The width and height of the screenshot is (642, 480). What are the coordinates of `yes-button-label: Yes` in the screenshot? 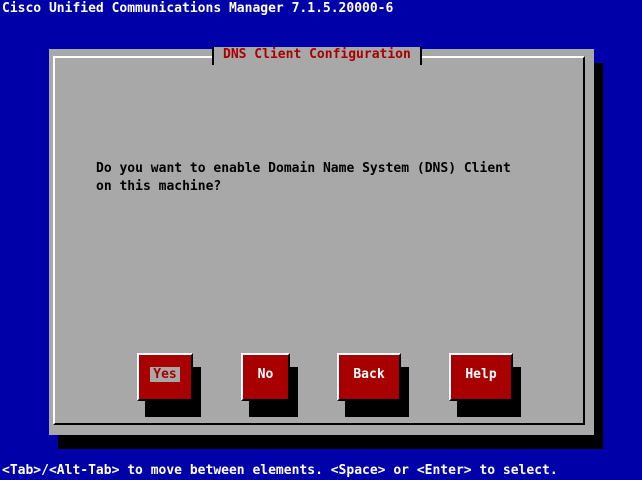 It's located at (165, 374).